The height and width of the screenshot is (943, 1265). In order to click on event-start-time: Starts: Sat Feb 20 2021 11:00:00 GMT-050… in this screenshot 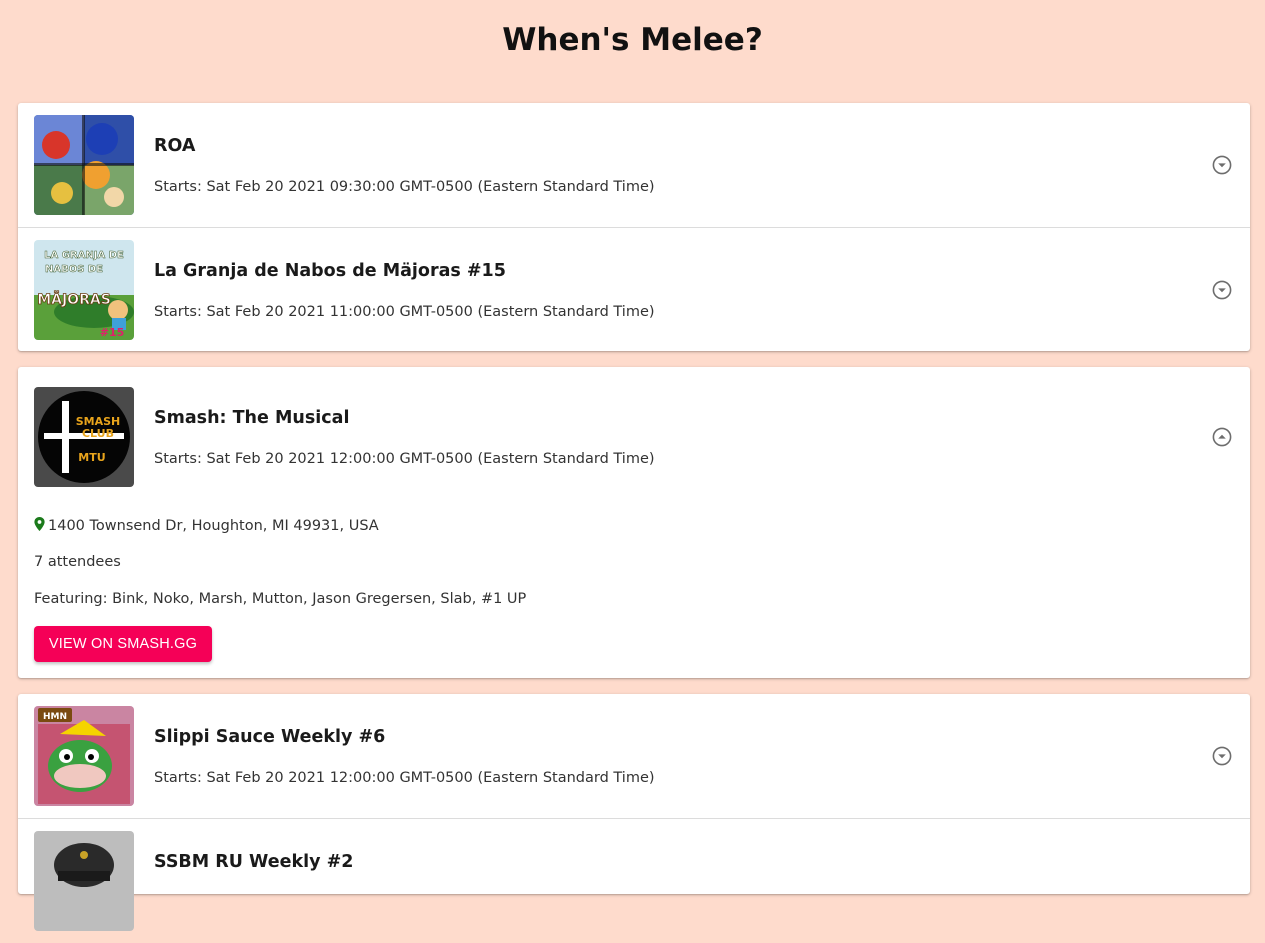, I will do `click(404, 312)`.